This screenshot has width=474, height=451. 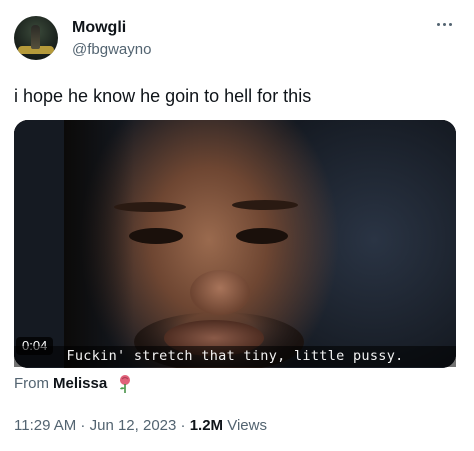 What do you see at coordinates (220, 292) in the screenshot?
I see `nose` at bounding box center [220, 292].